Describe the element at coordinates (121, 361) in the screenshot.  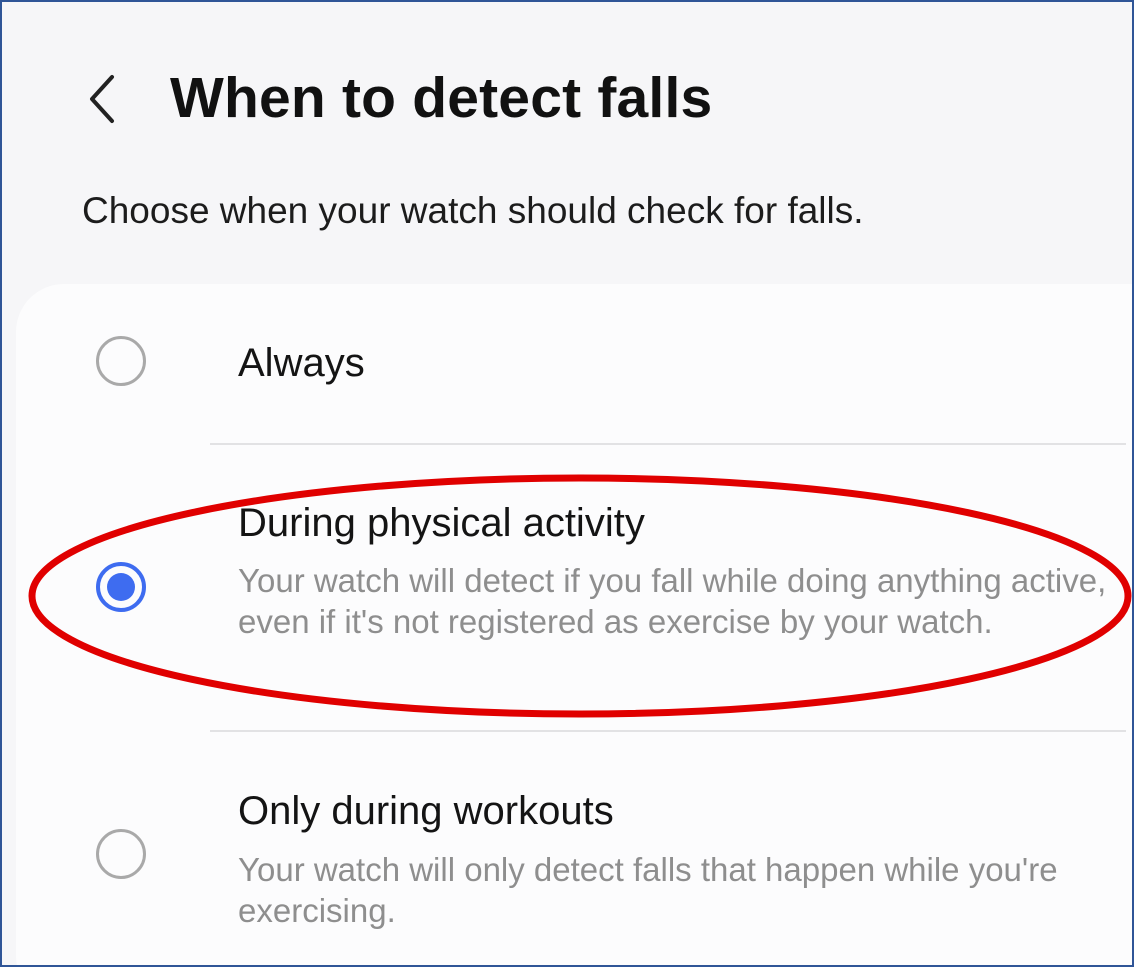
I see `radio-button-always` at that location.